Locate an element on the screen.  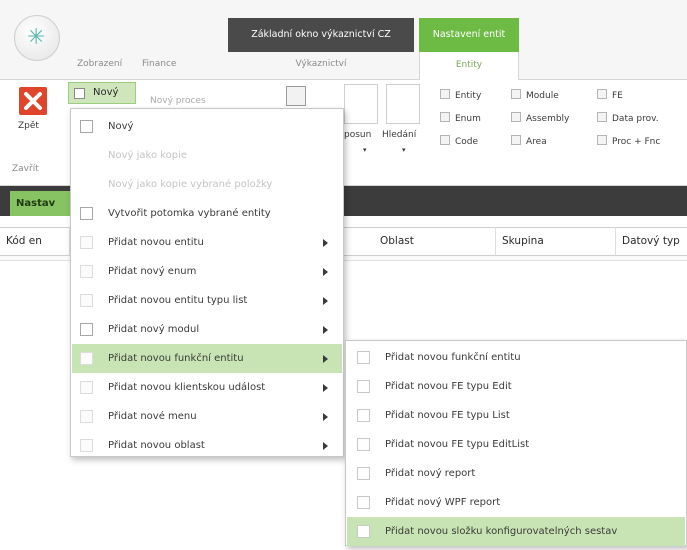
submenu-item-fe-editlist: Přidat novou FE typu EditList is located at coordinates (516, 444).